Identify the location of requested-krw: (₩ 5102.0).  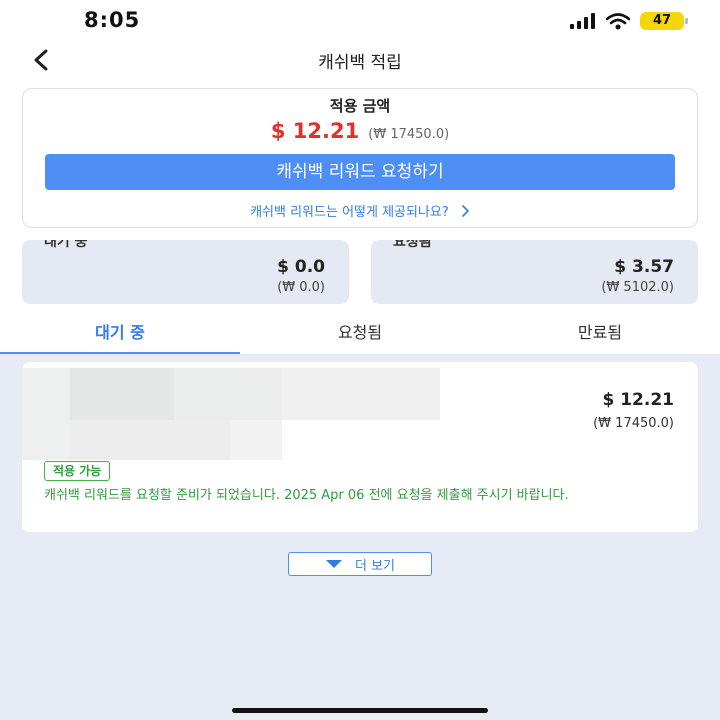
(637, 287).